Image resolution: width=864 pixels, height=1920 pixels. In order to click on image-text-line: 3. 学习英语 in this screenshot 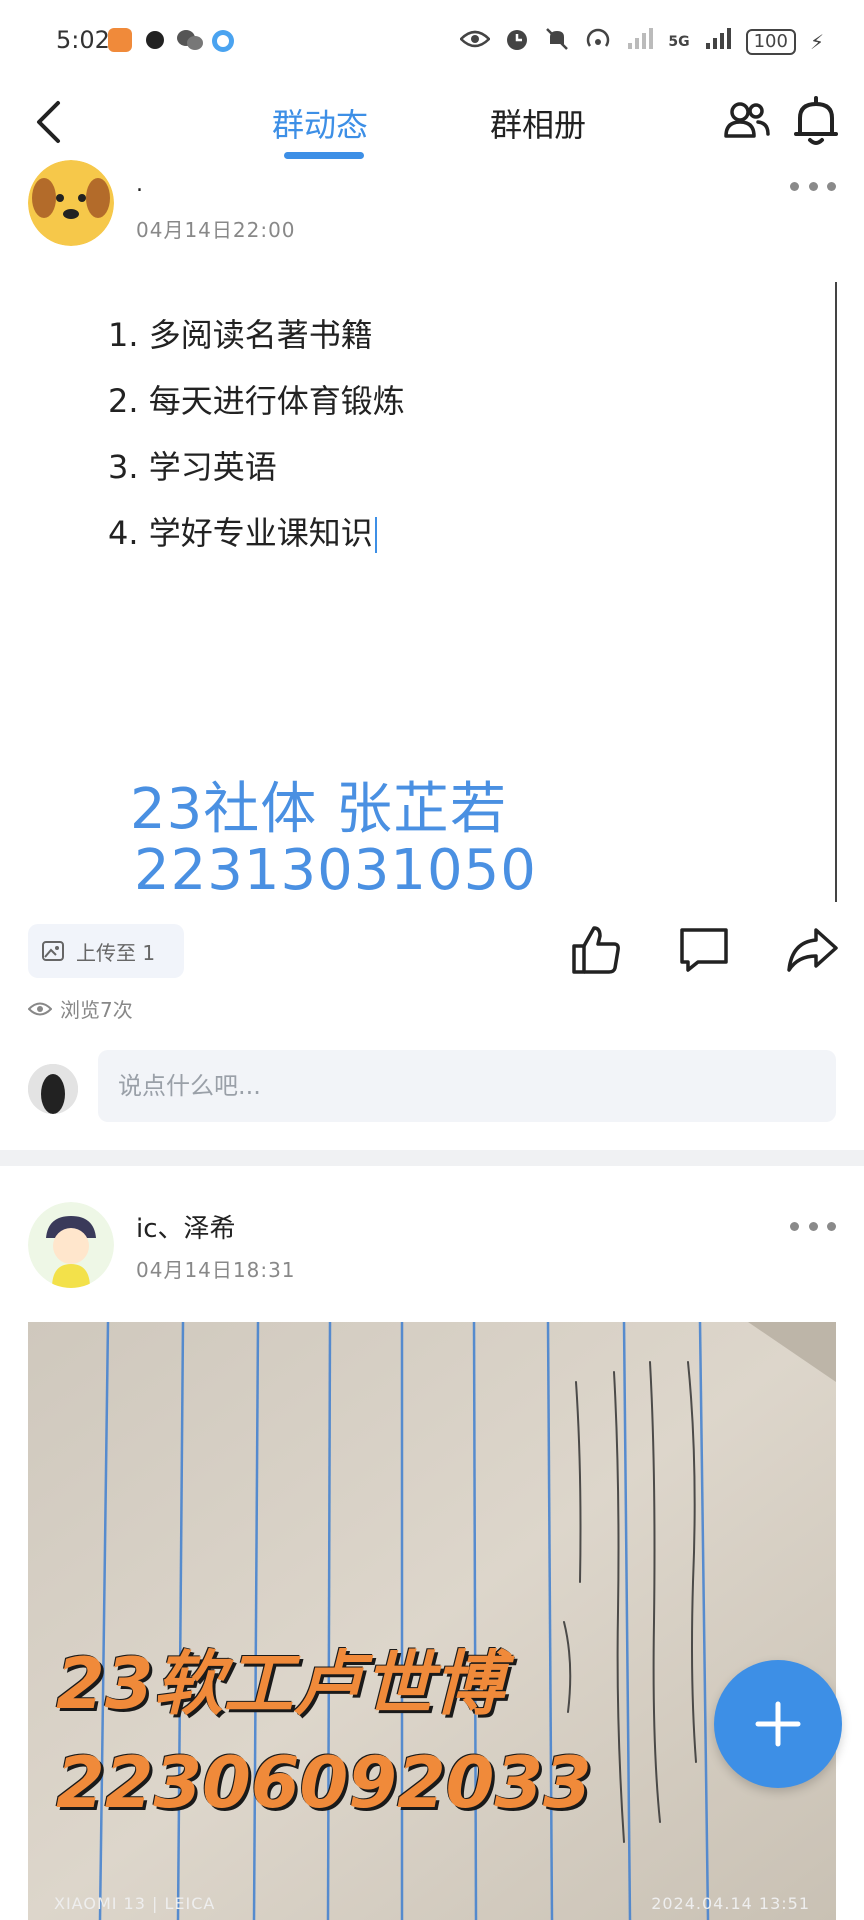, I will do `click(192, 467)`.